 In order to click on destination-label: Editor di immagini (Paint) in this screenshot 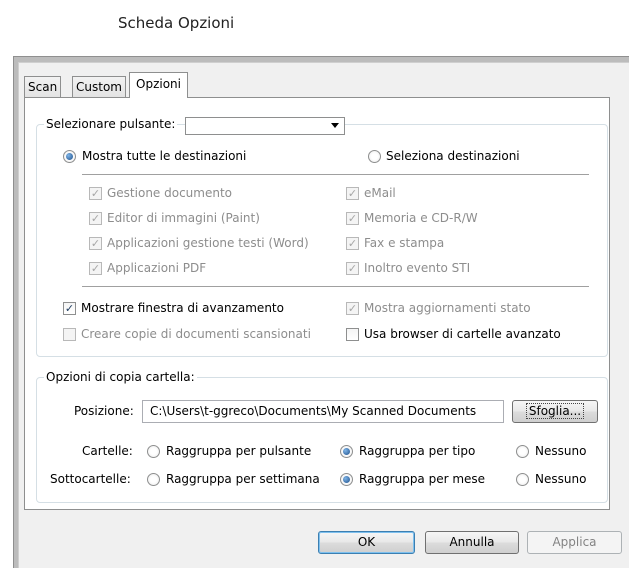, I will do `click(183, 218)`.